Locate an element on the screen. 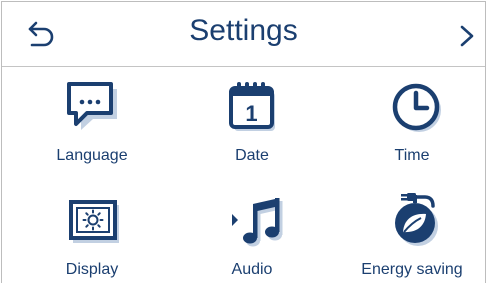  display-label: Display is located at coordinates (92, 269).